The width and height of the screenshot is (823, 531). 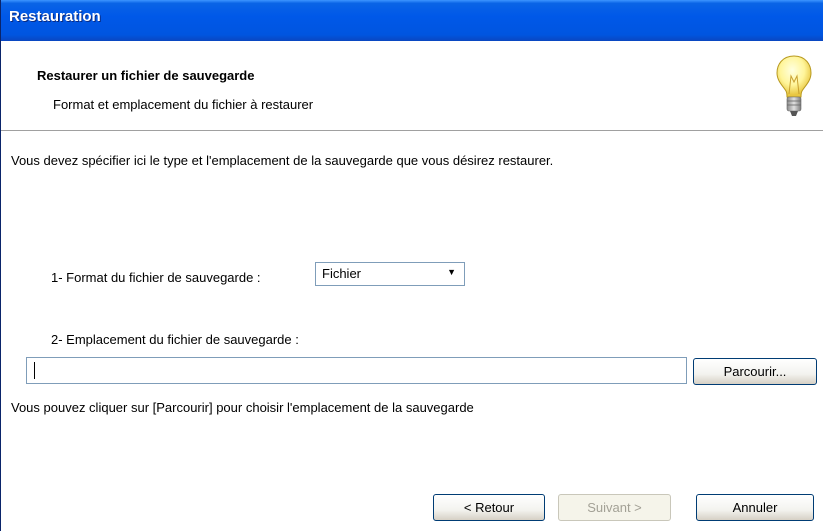 I want to click on text-caret, so click(x=34, y=370).